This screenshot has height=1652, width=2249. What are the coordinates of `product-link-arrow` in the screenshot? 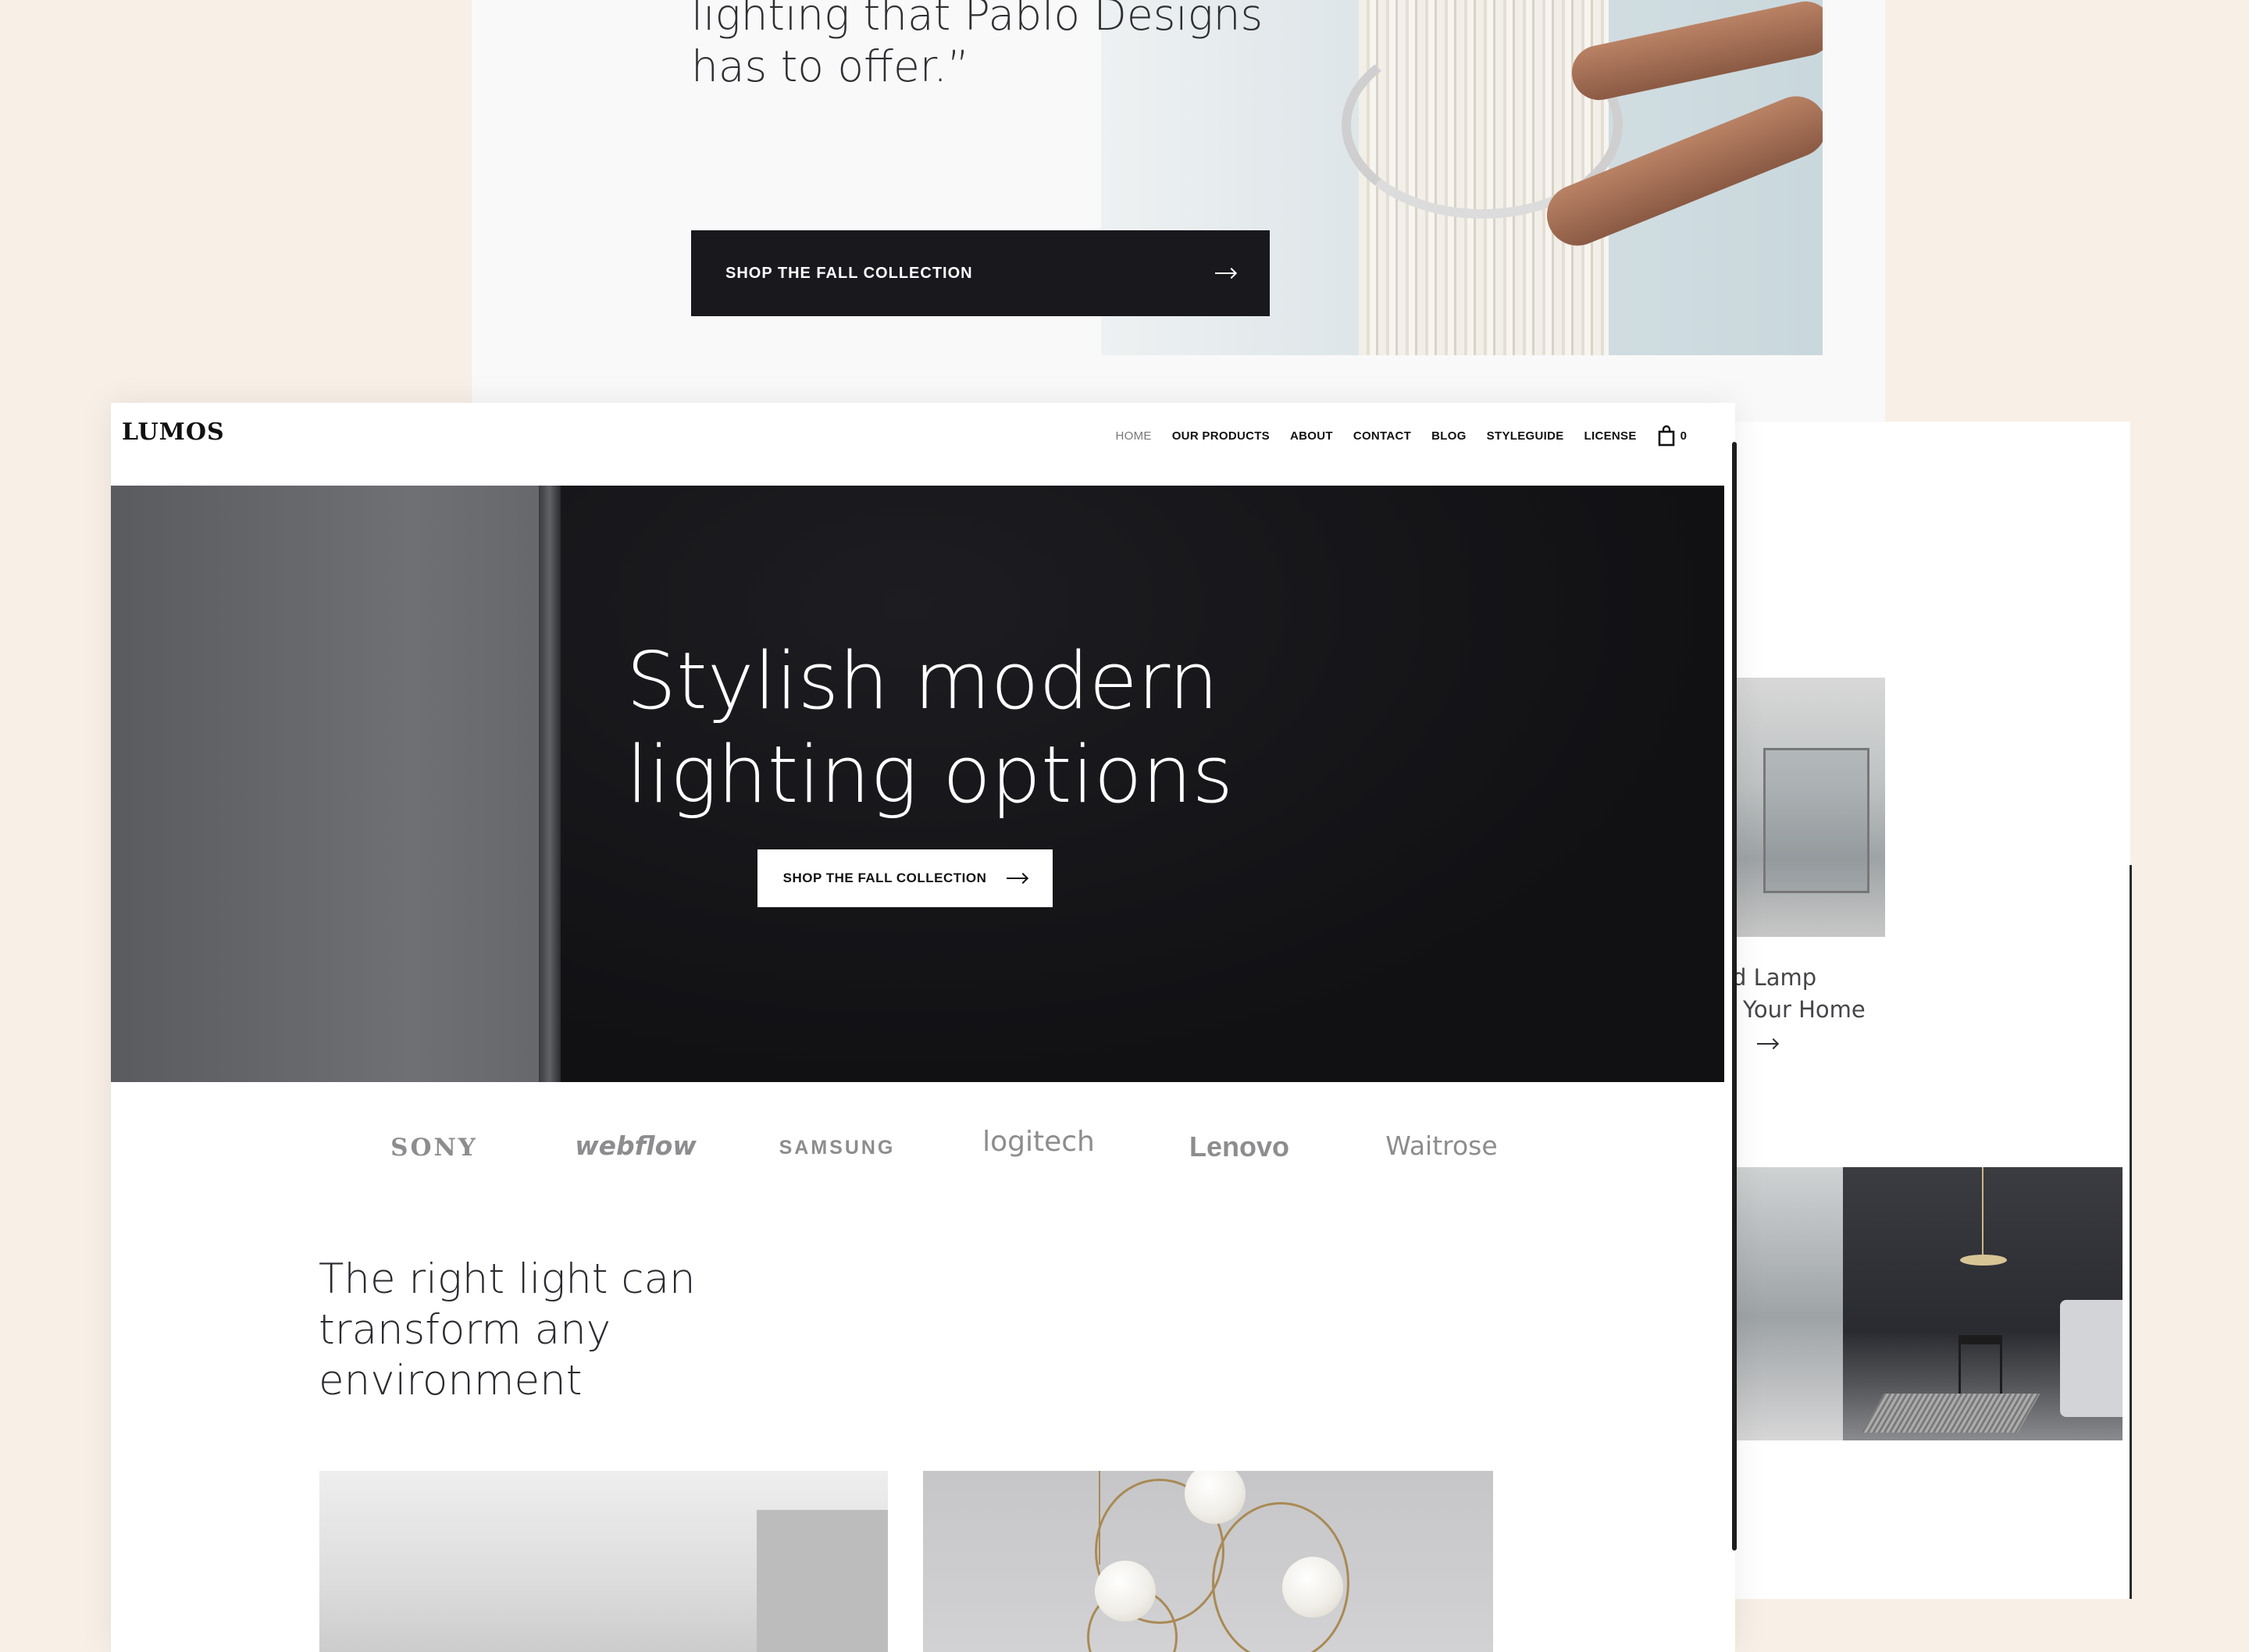 It's located at (1771, 1044).